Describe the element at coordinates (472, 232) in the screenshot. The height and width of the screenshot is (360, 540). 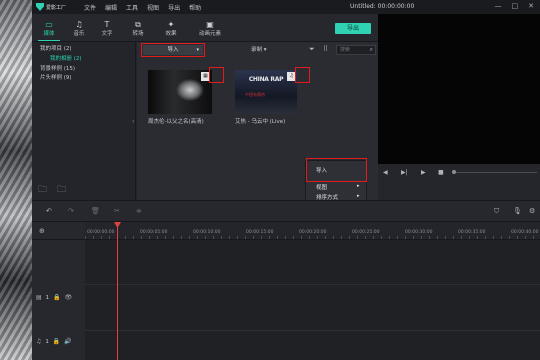
I see `ruler-tick-label: 00:00:35:00` at that location.